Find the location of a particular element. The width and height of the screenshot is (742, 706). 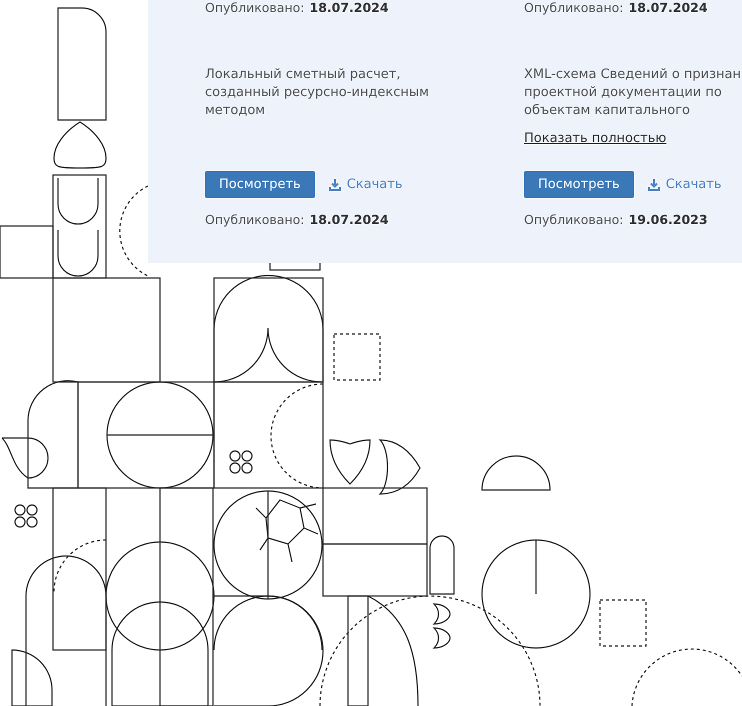

published-date: 19.06.2023 is located at coordinates (668, 219).